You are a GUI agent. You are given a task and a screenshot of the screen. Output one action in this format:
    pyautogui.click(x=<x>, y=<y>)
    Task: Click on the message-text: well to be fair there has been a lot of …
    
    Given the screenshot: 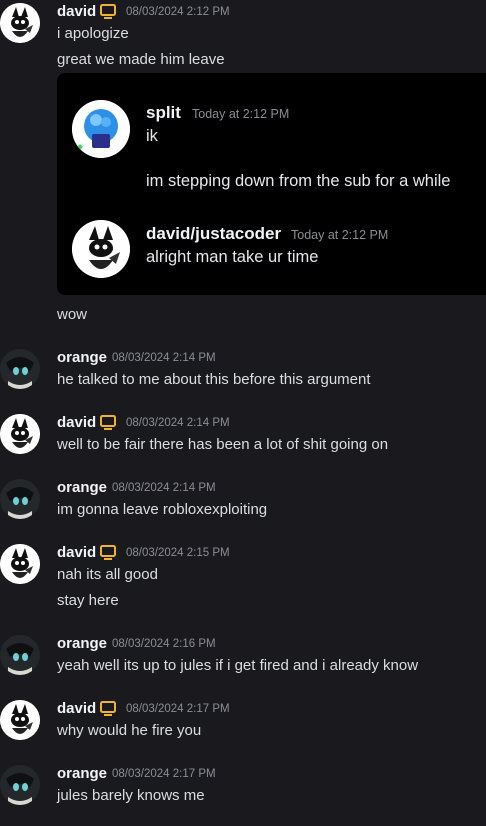 What is the action you would take?
    pyautogui.click(x=223, y=444)
    